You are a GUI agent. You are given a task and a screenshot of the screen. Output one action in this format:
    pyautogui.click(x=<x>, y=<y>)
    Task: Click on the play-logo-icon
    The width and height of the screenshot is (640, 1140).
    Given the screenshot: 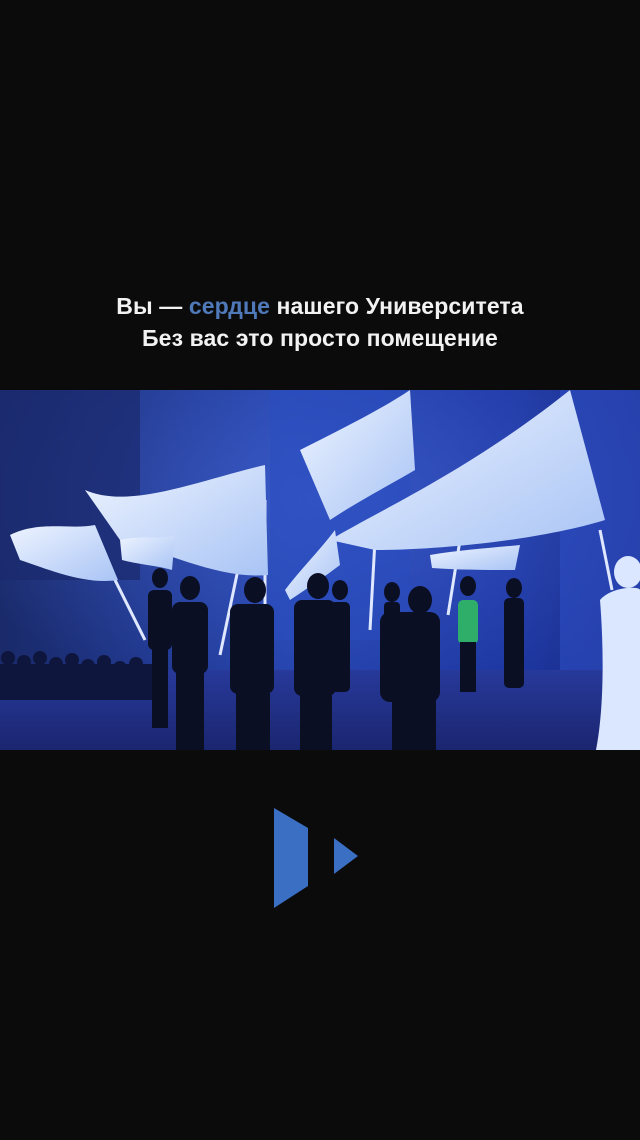 What is the action you would take?
    pyautogui.click(x=316, y=858)
    